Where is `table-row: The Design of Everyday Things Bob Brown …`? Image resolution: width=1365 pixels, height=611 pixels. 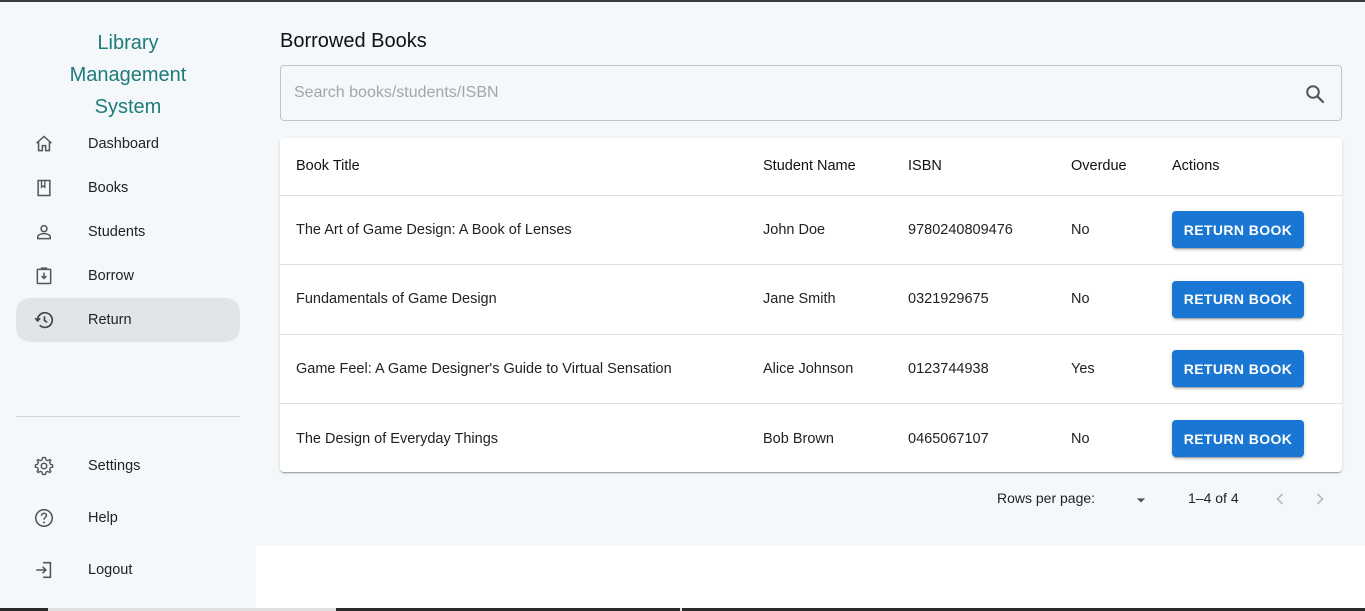 table-row: The Design of Everyday Things Bob Brown … is located at coordinates (811, 439).